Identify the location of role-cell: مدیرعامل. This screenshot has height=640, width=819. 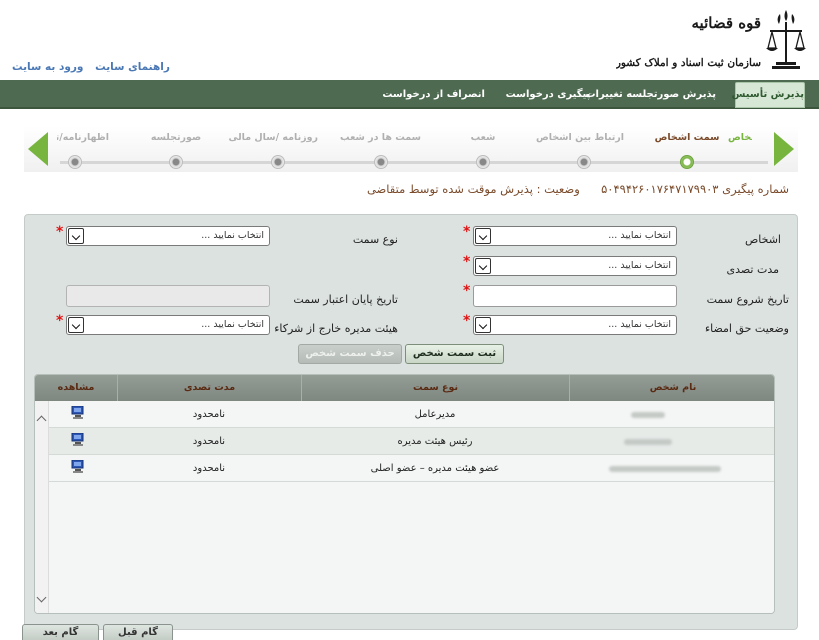
(435, 414).